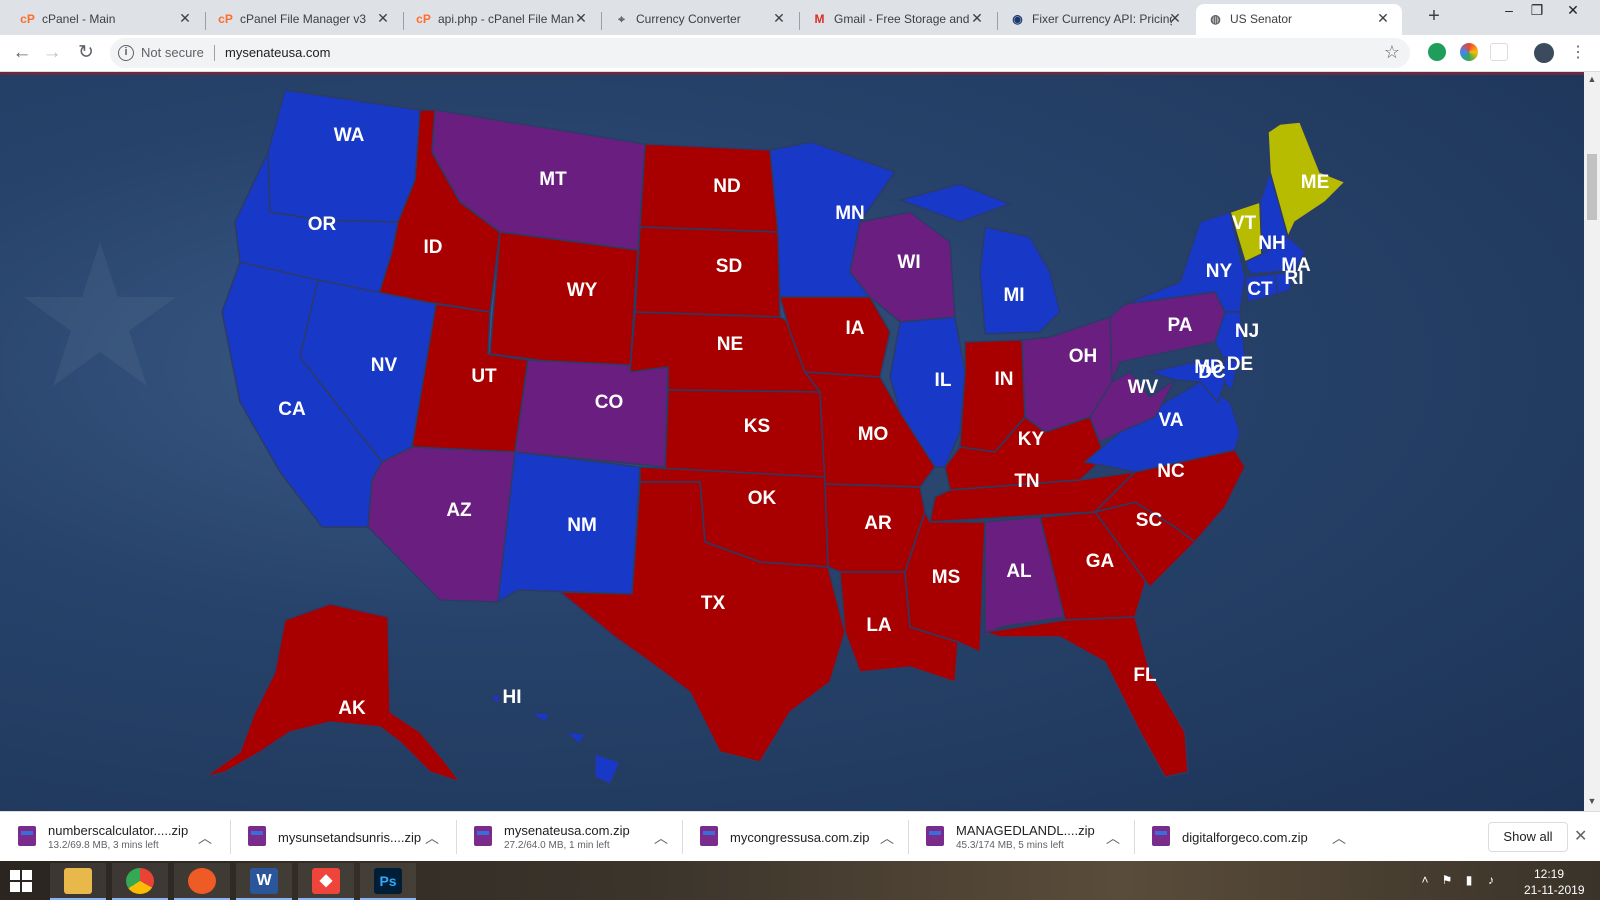 Image resolution: width=1600 pixels, height=900 pixels. I want to click on scroll-up-icon: ▲, so click(1592, 80).